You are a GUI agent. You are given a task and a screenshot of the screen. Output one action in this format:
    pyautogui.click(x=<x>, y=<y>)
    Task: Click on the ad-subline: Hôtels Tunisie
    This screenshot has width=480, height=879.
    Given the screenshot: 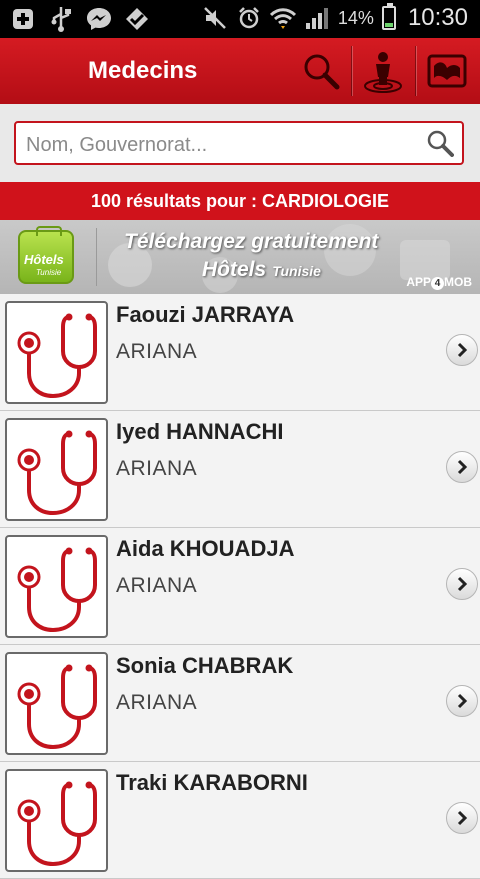 What is the action you would take?
    pyautogui.click(x=261, y=269)
    